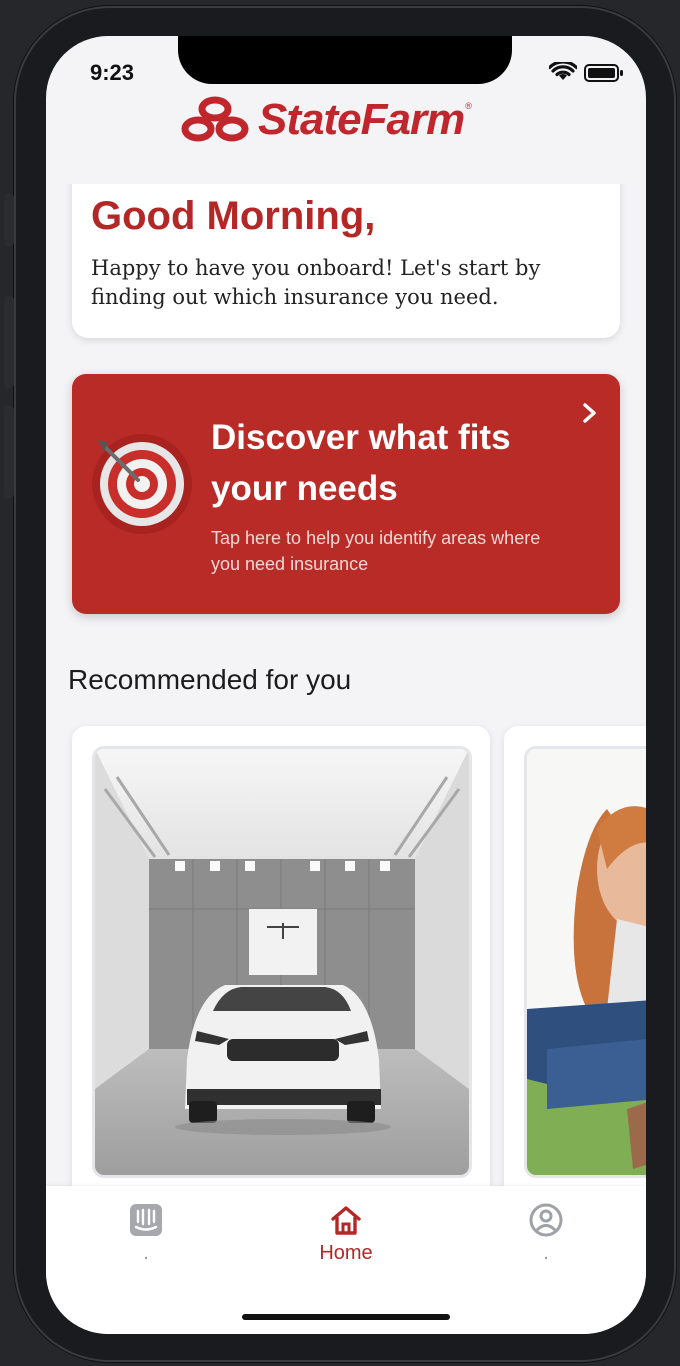 This screenshot has height=1366, width=680. What do you see at coordinates (468, 106) in the screenshot?
I see `brand-reg-mark: ®` at bounding box center [468, 106].